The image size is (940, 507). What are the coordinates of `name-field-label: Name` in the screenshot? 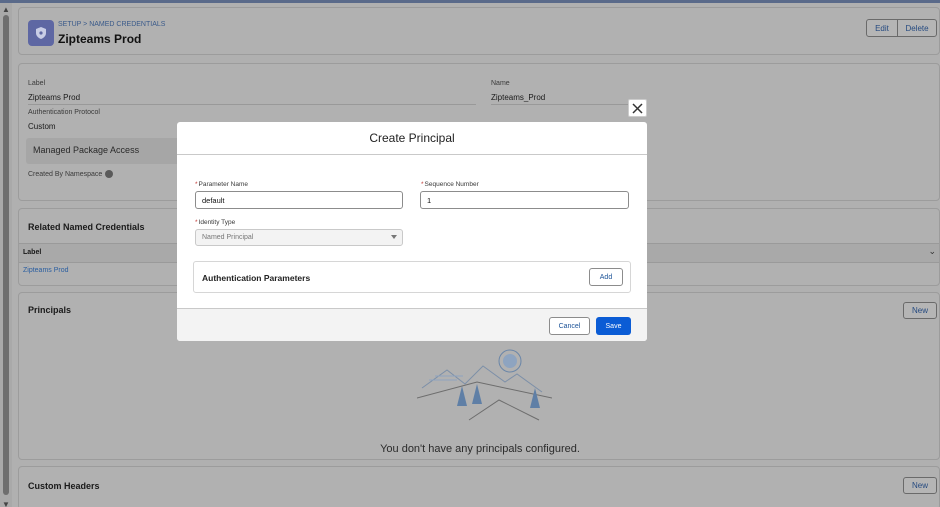 It's located at (500, 83).